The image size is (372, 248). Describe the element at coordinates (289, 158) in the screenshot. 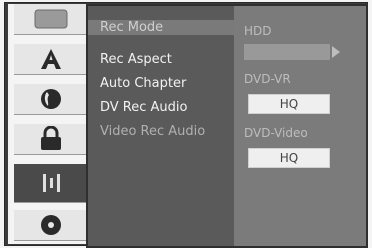

I see `dvd-video-value-box: HQ` at that location.